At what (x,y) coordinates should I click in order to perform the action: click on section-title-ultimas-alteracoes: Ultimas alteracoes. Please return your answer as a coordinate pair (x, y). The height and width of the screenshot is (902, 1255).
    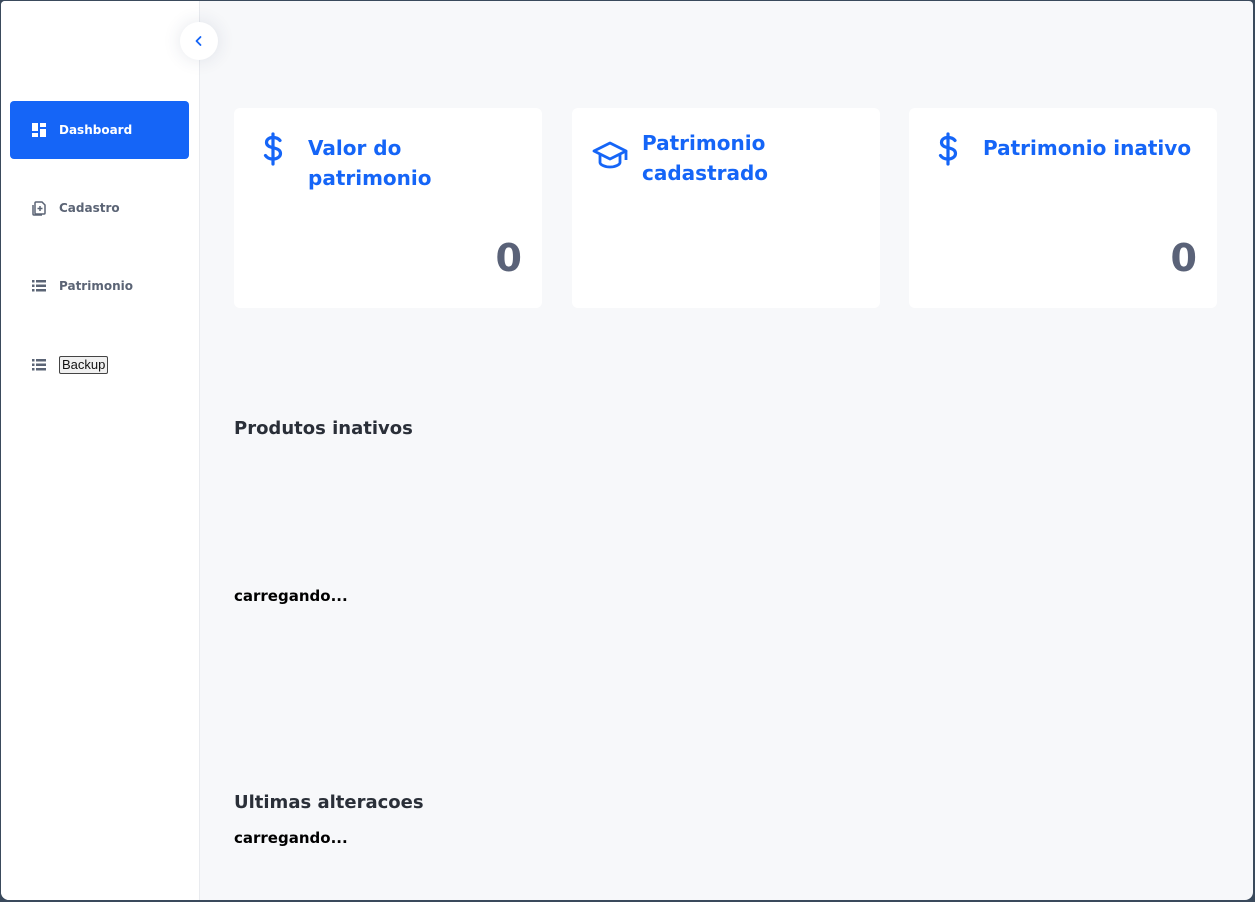
    Looking at the image, I should click on (329, 802).